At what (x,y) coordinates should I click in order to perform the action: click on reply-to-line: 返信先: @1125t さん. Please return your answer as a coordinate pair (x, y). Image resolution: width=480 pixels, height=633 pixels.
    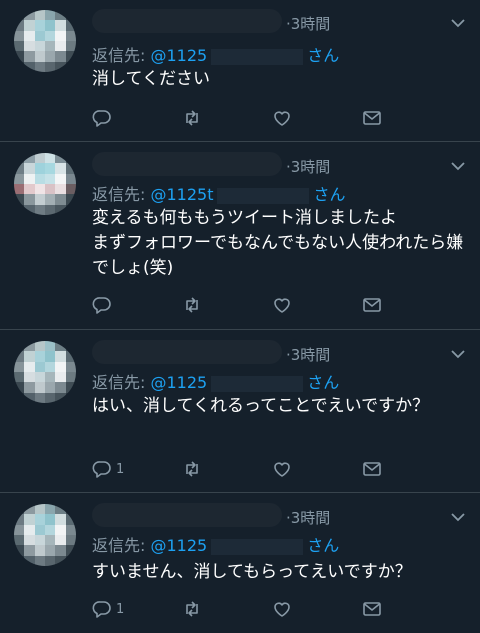
    Looking at the image, I should click on (219, 193).